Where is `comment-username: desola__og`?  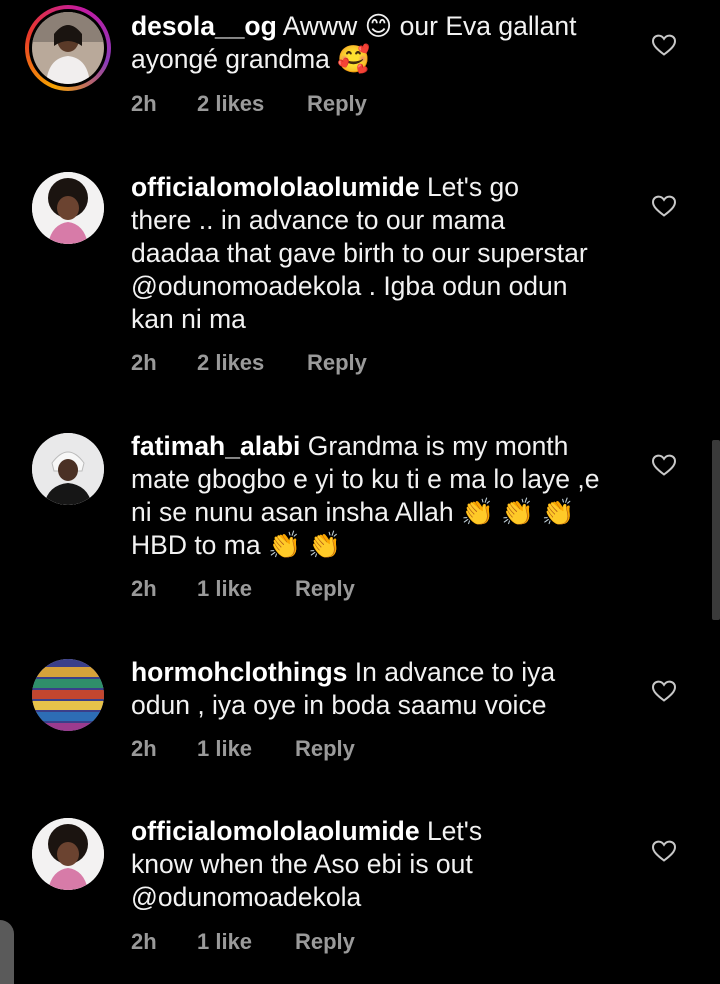
comment-username: desola__og is located at coordinates (204, 26).